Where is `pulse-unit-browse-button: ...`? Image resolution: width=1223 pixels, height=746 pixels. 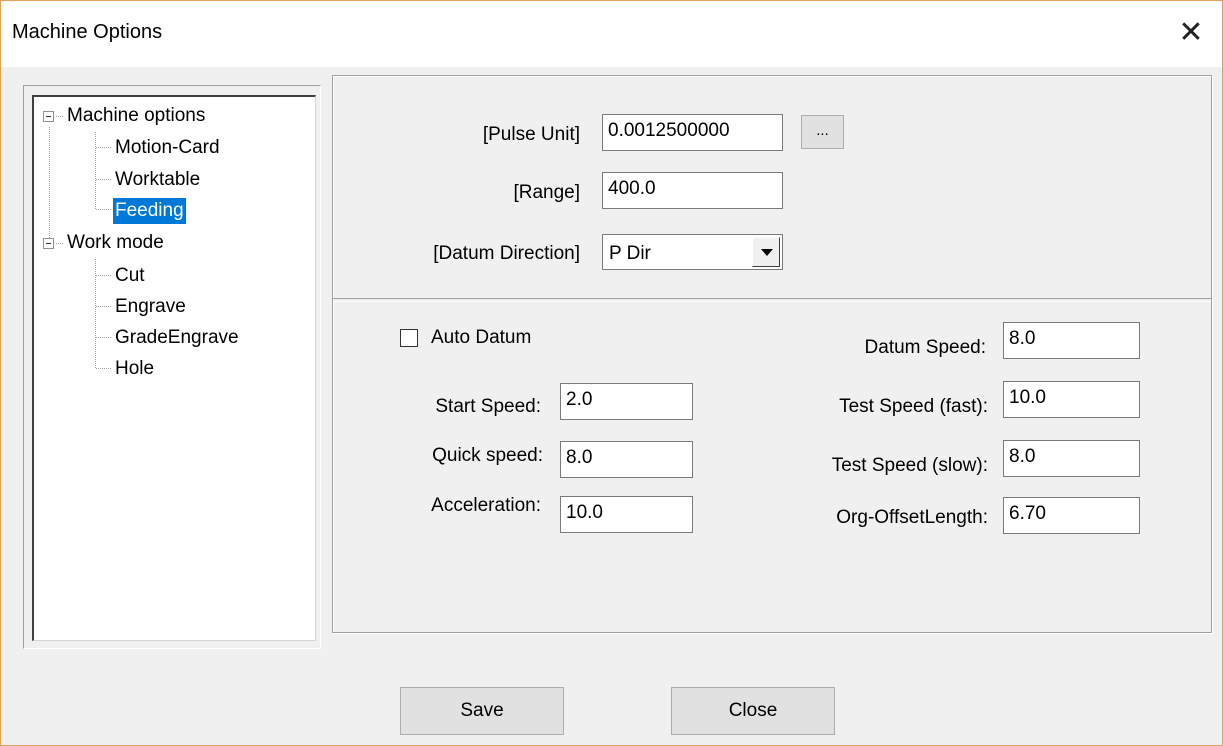
pulse-unit-browse-button: ... is located at coordinates (822, 132).